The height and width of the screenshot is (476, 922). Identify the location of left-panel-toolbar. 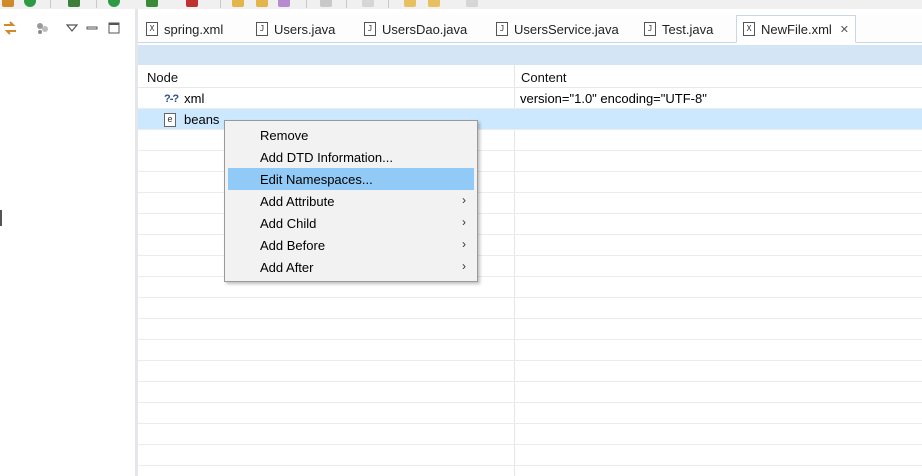
(67, 26).